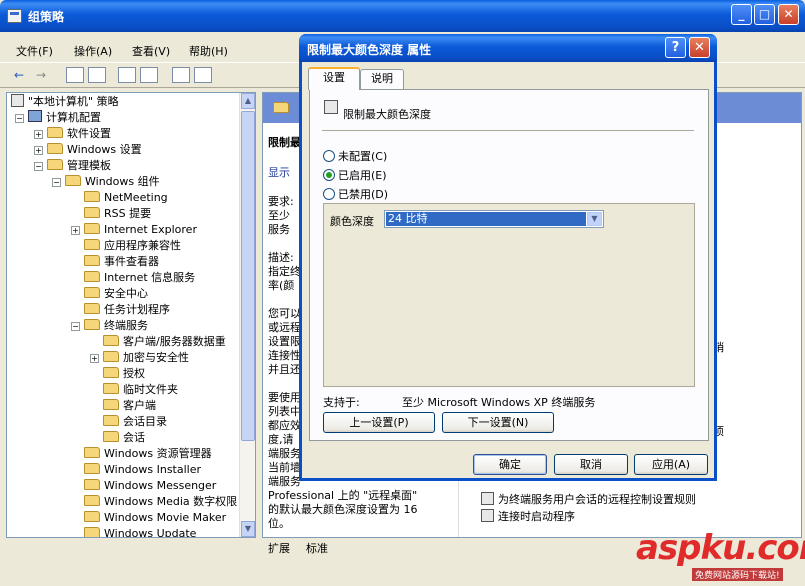 The image size is (805, 586). I want to click on scroll-up-icon: ▲, so click(248, 101).